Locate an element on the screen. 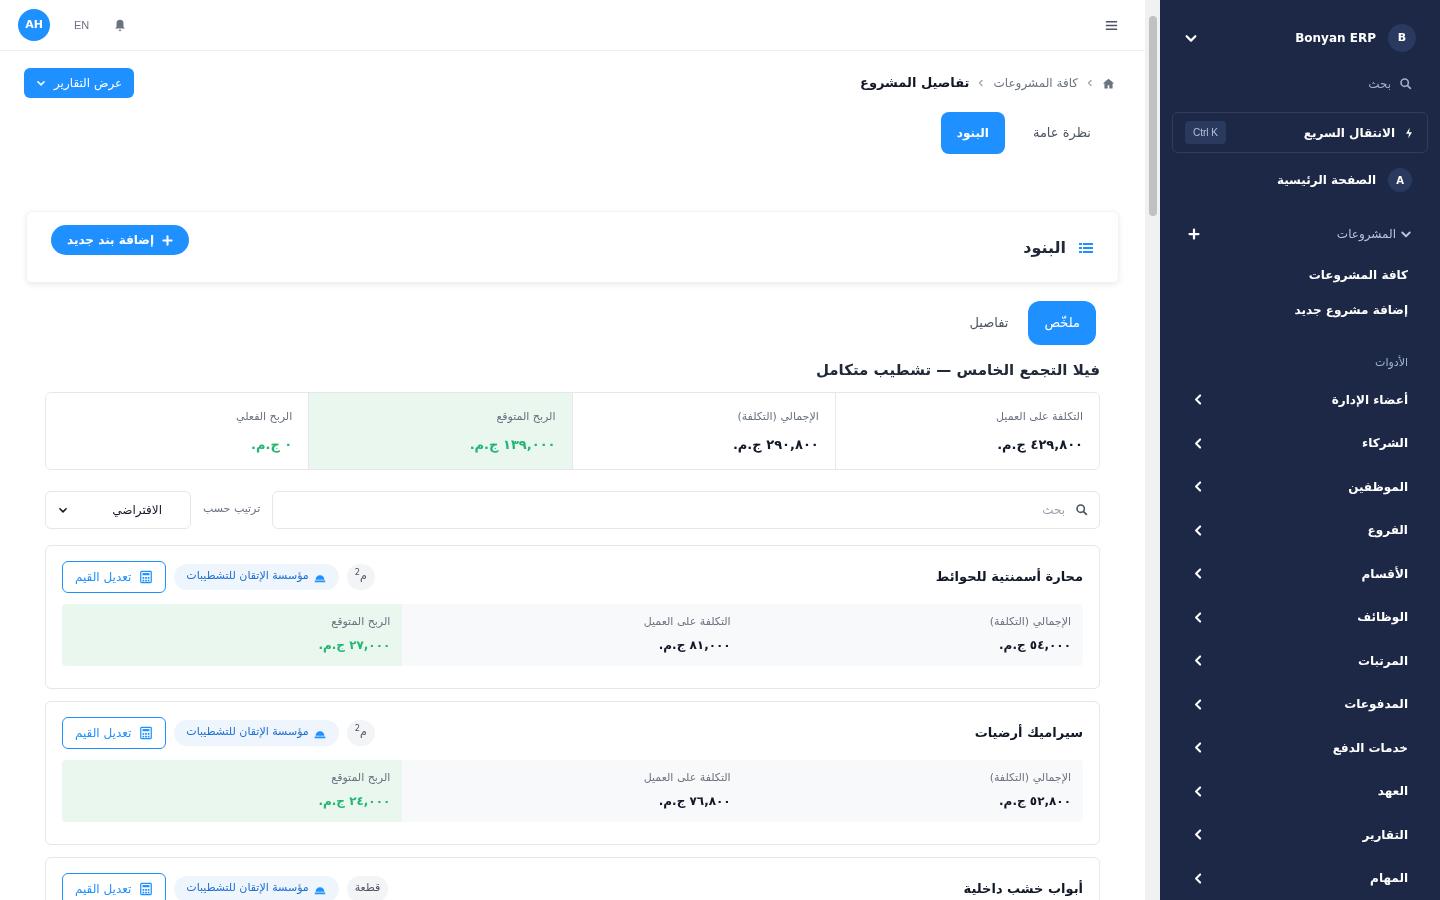 Image resolution: width=1440 pixels, height=900 pixels. lightning-icon is located at coordinates (1409, 132).